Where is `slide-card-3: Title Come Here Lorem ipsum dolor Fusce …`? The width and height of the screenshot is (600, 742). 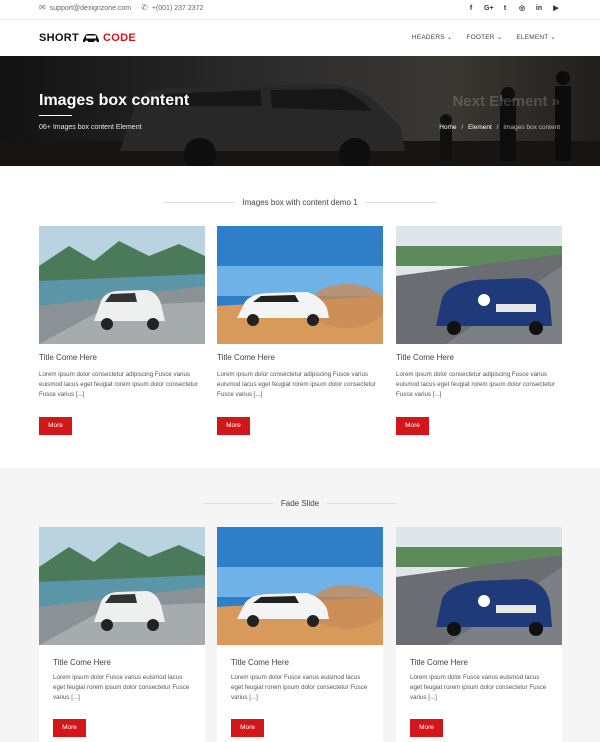 slide-card-3: Title Come Here Lorem ipsum dolor Fusce … is located at coordinates (479, 634).